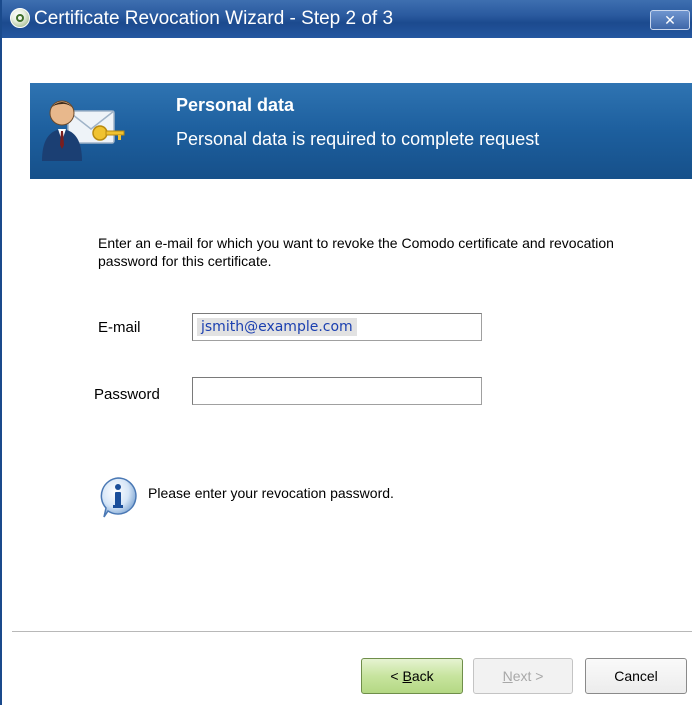 The height and width of the screenshot is (705, 692). What do you see at coordinates (337, 391) in the screenshot?
I see `password-field` at bounding box center [337, 391].